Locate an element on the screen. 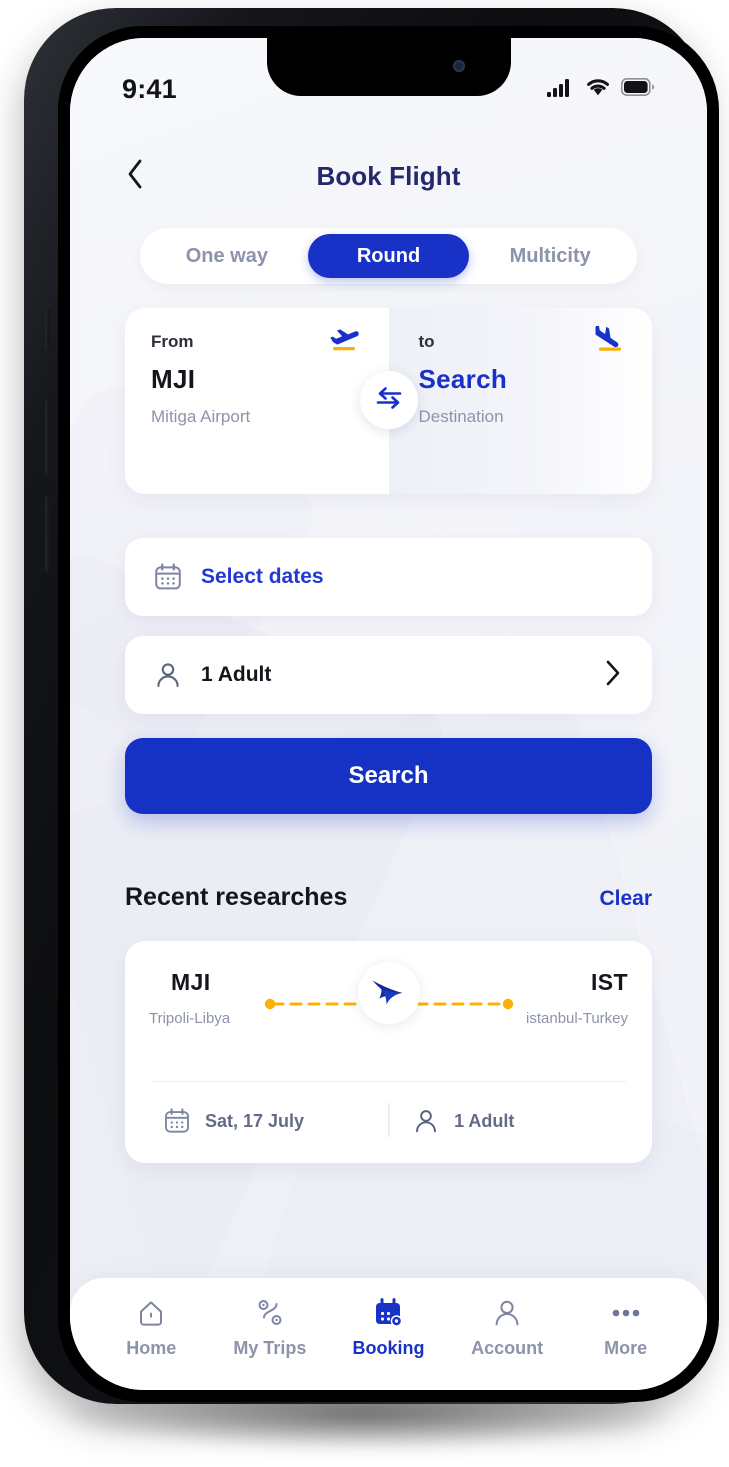  status-bar: 9:41 is located at coordinates (388, 89).